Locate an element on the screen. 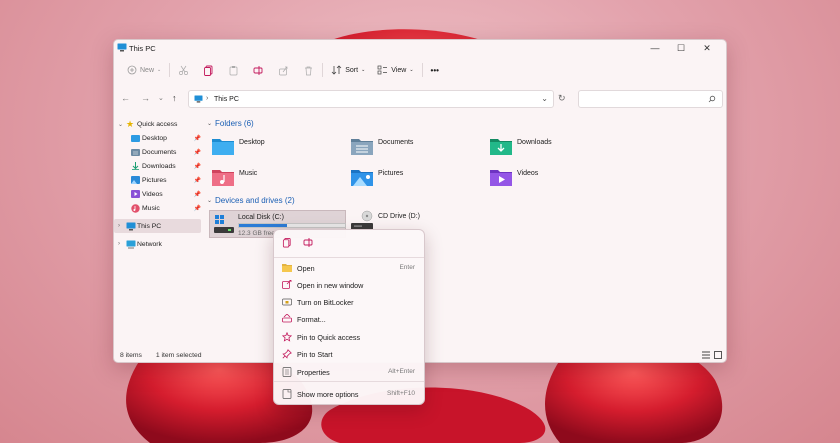  folder-tile-documents: Documents is located at coordinates (381, 146).